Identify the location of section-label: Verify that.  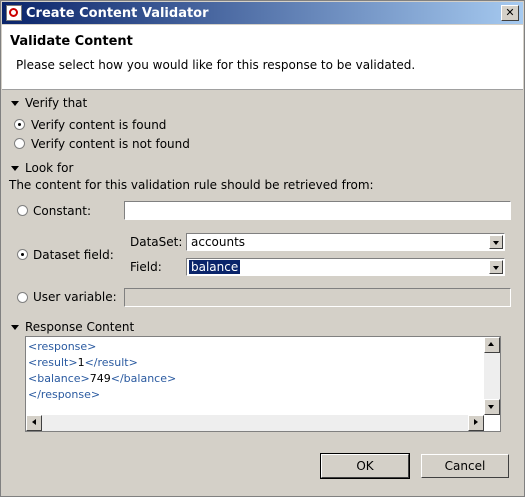
(56, 103).